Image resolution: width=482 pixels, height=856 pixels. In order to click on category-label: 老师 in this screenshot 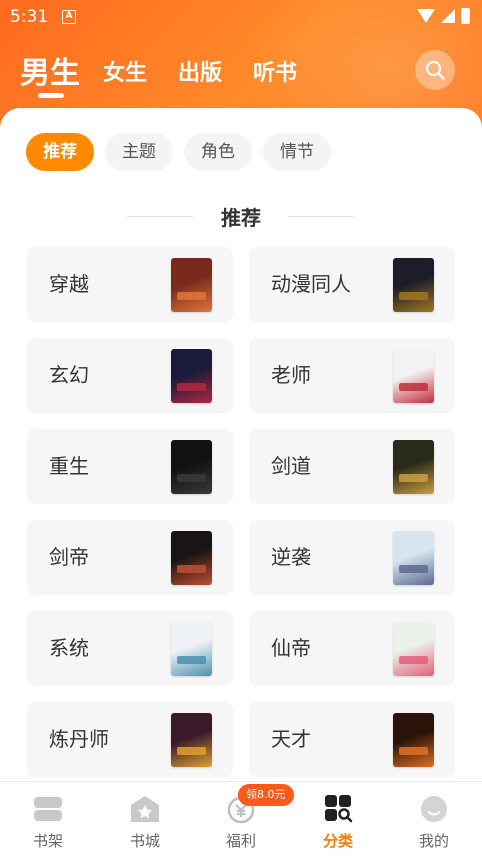, I will do `click(291, 375)`.